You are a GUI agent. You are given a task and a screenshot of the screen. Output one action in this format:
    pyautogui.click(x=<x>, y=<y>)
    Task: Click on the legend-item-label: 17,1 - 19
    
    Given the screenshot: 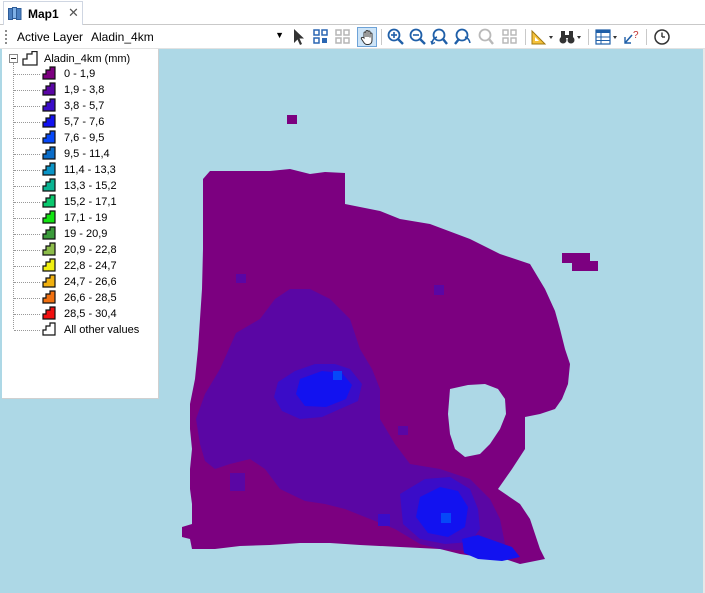 What is the action you would take?
    pyautogui.click(x=86, y=218)
    